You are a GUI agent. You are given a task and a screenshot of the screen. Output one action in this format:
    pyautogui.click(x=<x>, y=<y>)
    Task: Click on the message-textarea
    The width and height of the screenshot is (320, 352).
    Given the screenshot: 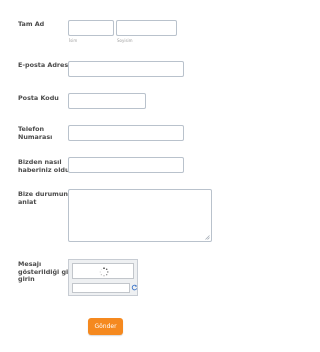 What is the action you would take?
    pyautogui.click(x=140, y=215)
    